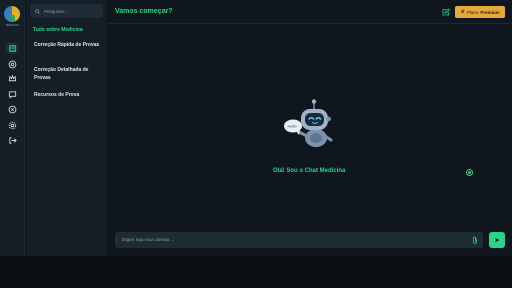 Image resolution: width=512 pixels, height=288 pixels. What do you see at coordinates (256, 272) in the screenshot?
I see `bottom-bar` at bounding box center [256, 272].